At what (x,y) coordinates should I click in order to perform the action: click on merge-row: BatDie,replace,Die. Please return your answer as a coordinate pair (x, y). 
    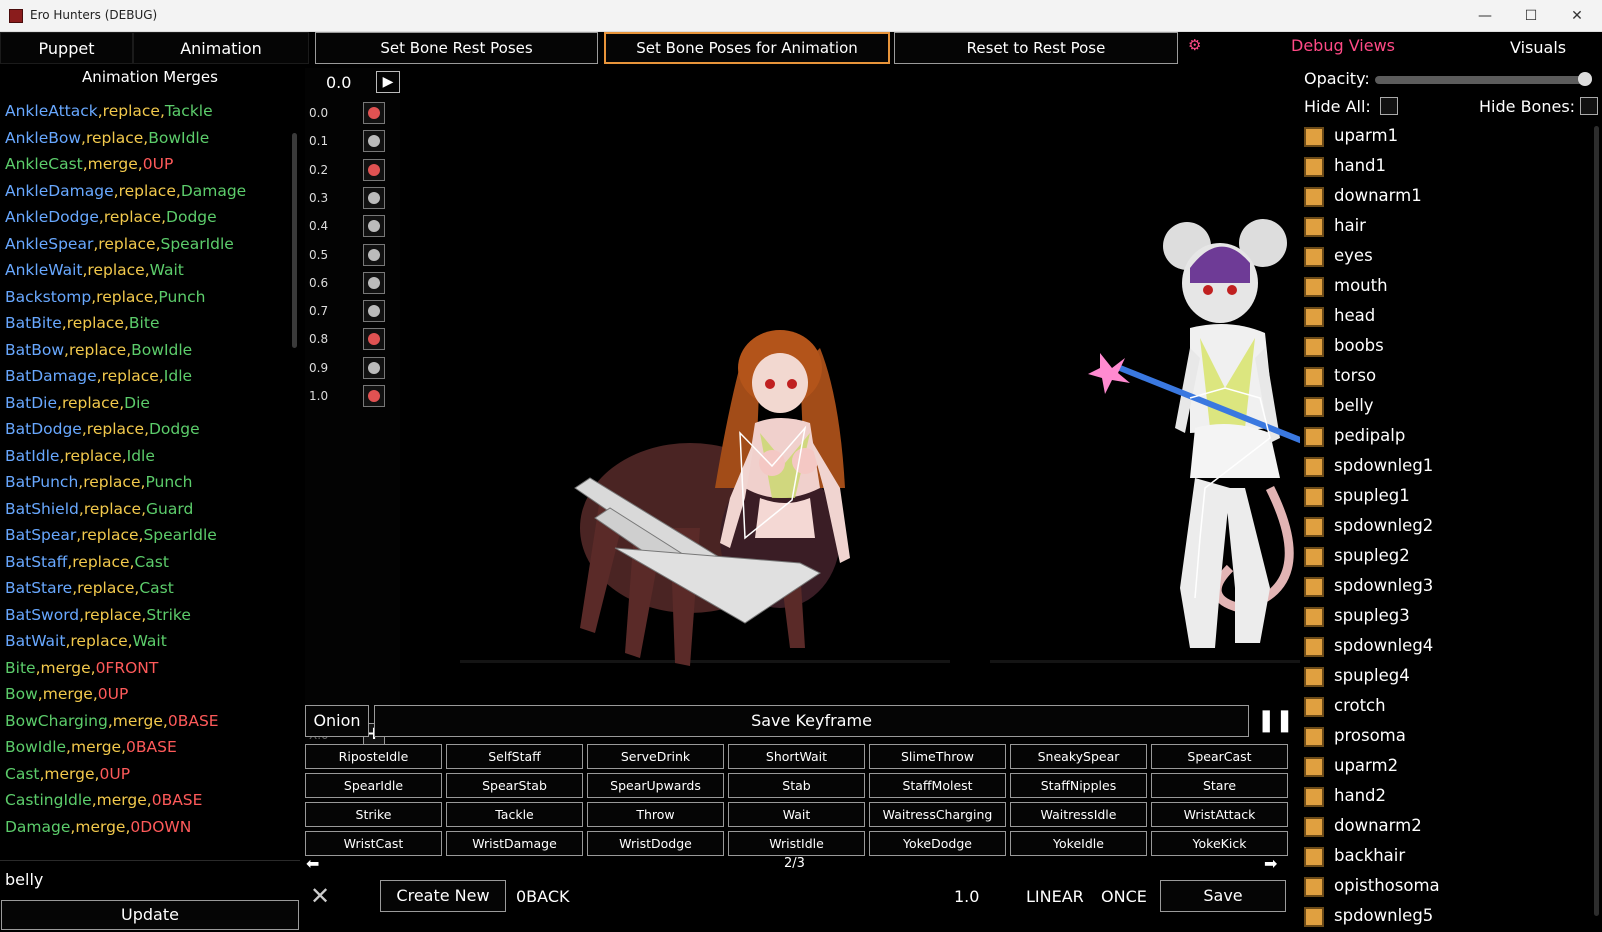
    Looking at the image, I should click on (77, 403).